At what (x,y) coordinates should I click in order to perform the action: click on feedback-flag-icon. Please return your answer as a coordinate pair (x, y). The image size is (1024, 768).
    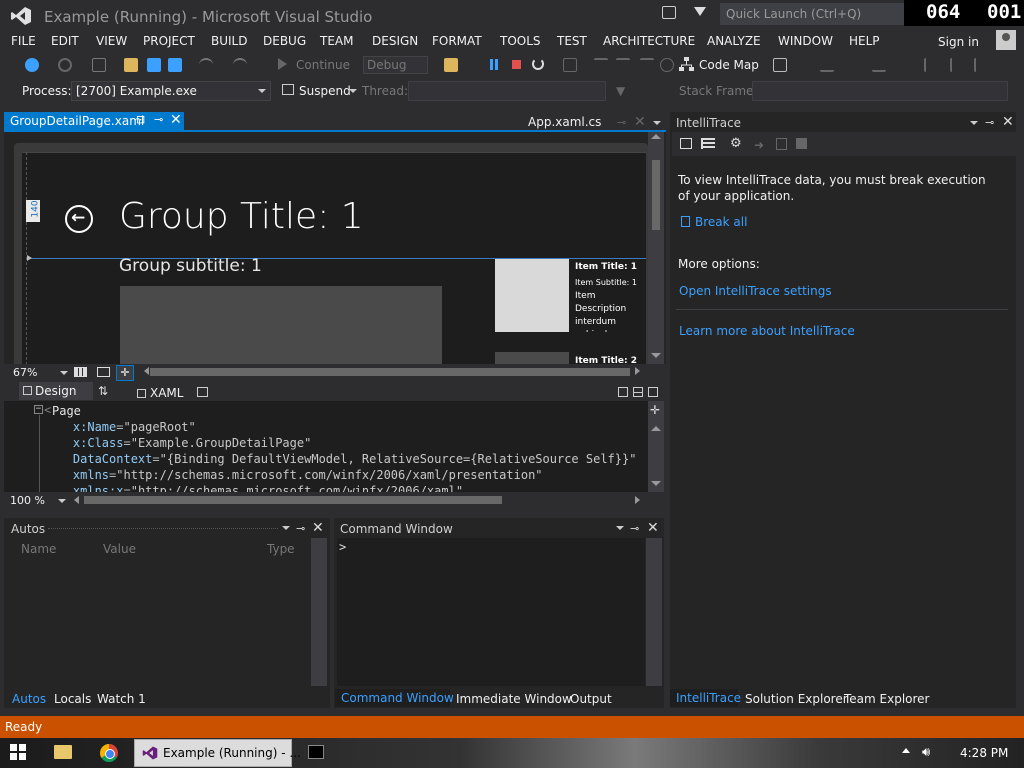
    Looking at the image, I should click on (700, 11).